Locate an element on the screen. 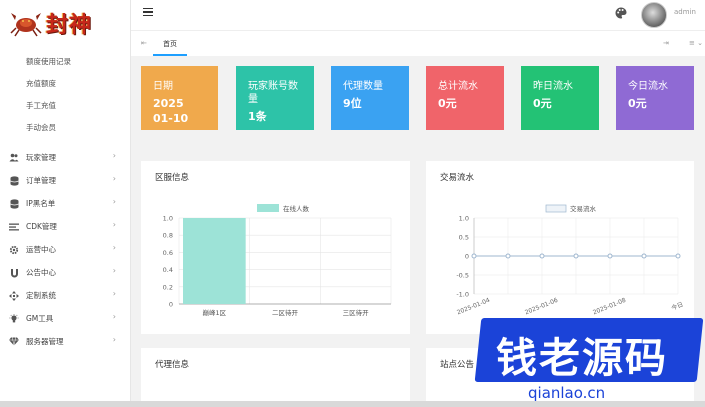 The image size is (705, 407). stat-card-value: 9位 is located at coordinates (352, 103).